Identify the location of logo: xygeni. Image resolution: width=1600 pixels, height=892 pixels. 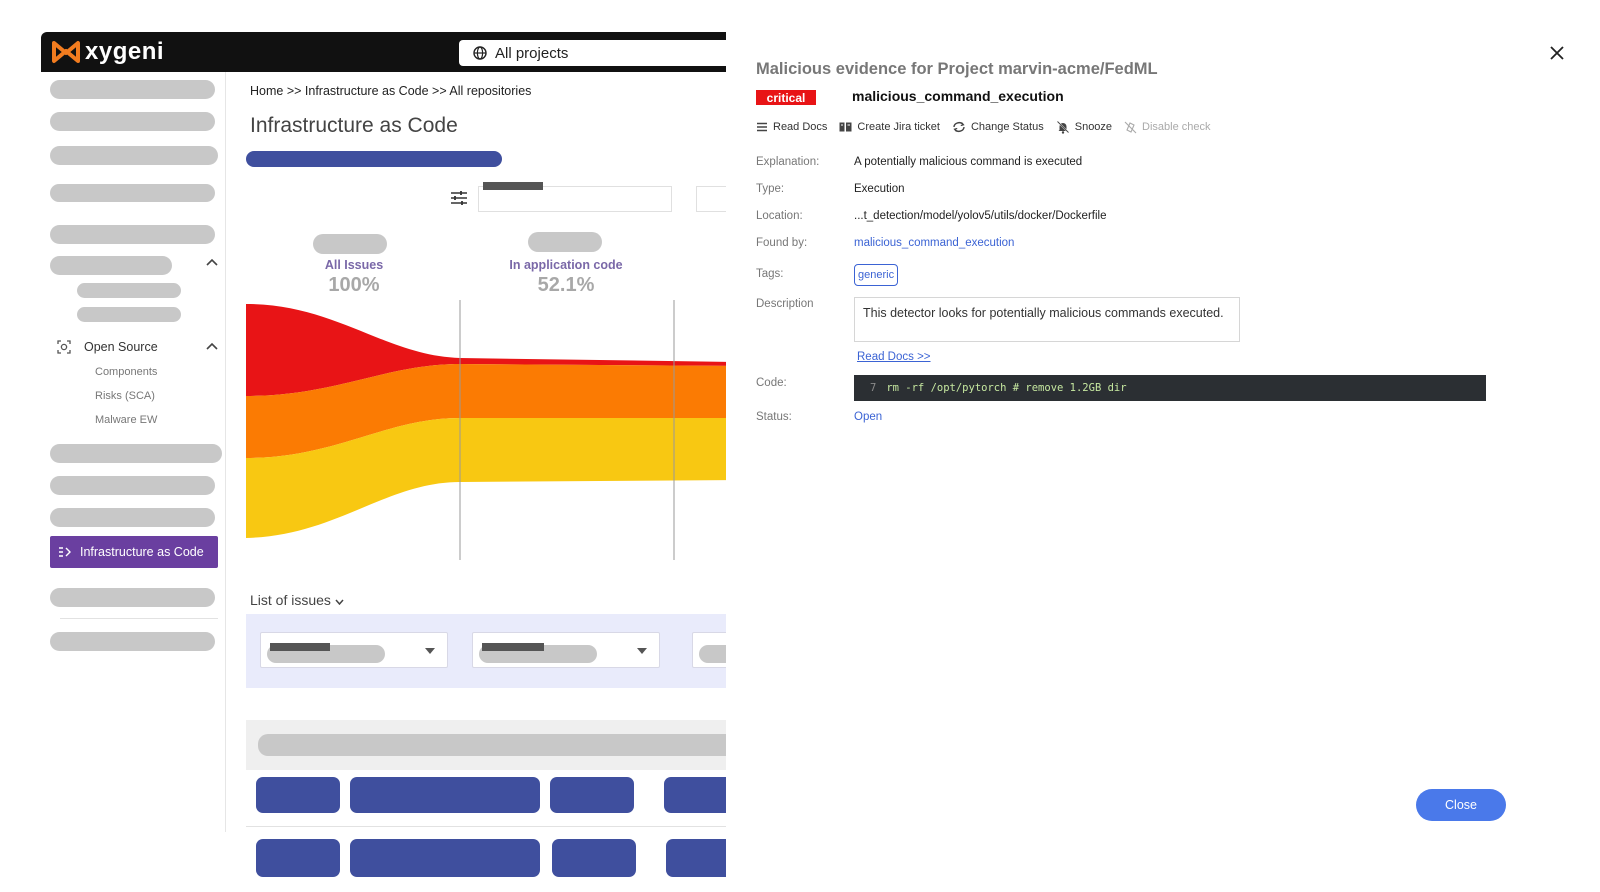
(107, 52).